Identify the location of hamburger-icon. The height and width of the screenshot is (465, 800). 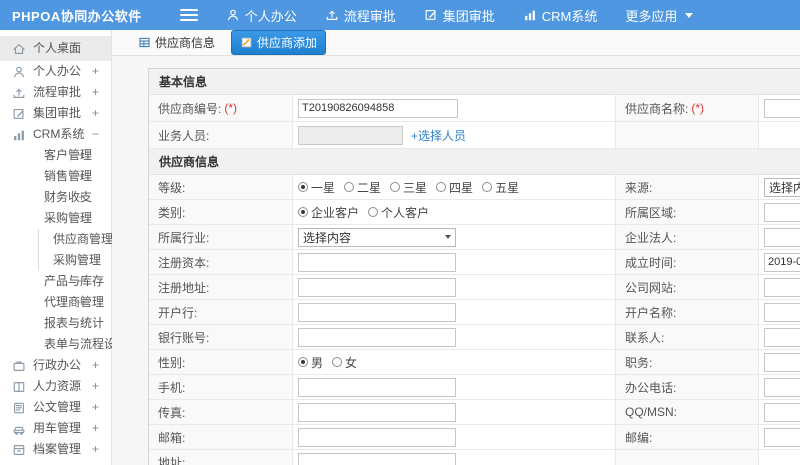
(188, 15).